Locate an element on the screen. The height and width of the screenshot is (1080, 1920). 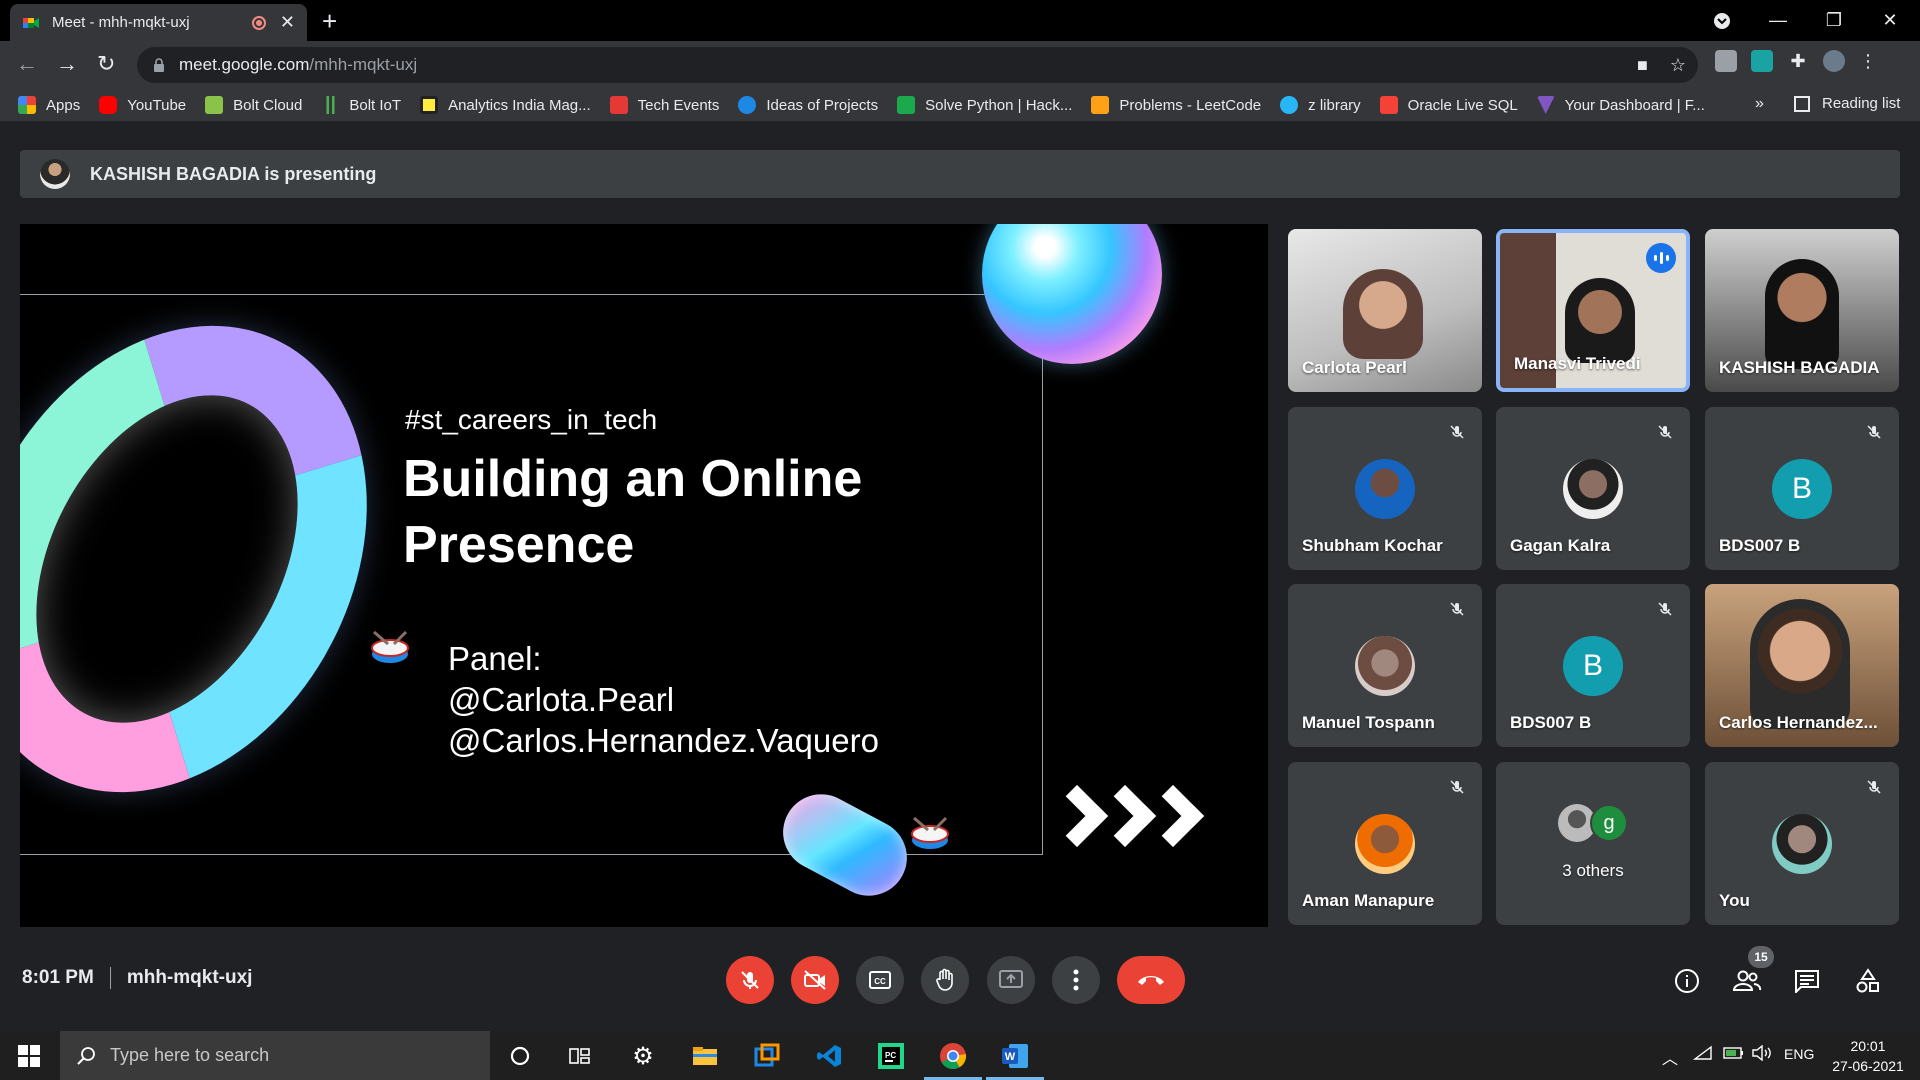
participant-avatar is located at coordinates (1385, 844).